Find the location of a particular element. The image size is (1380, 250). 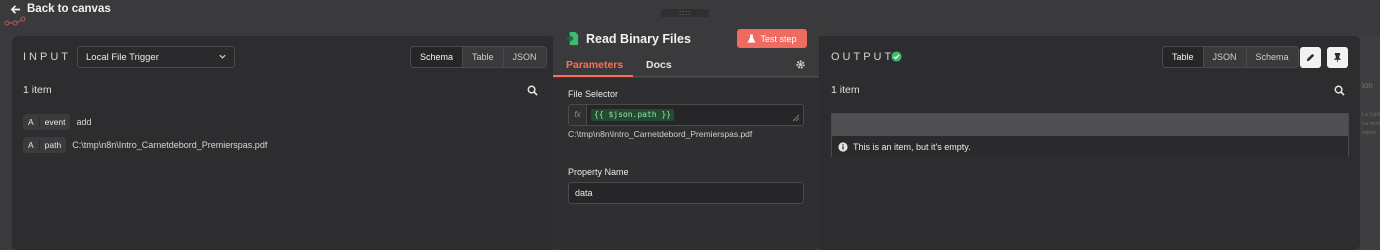

input-node-select: Local File Trigger is located at coordinates (156, 57).